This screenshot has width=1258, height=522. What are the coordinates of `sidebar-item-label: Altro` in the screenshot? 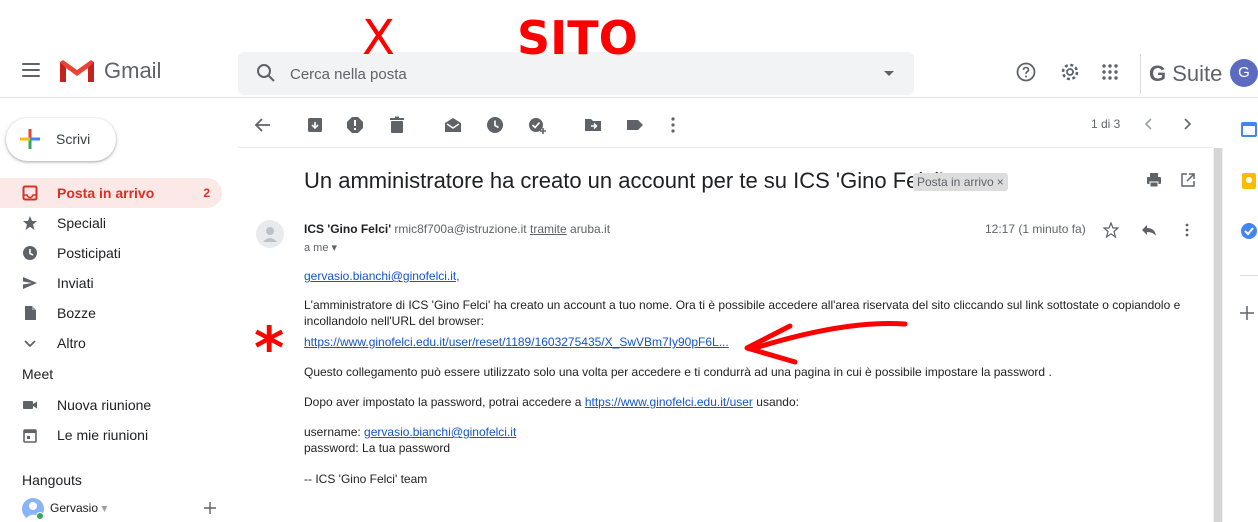 It's located at (71, 343).